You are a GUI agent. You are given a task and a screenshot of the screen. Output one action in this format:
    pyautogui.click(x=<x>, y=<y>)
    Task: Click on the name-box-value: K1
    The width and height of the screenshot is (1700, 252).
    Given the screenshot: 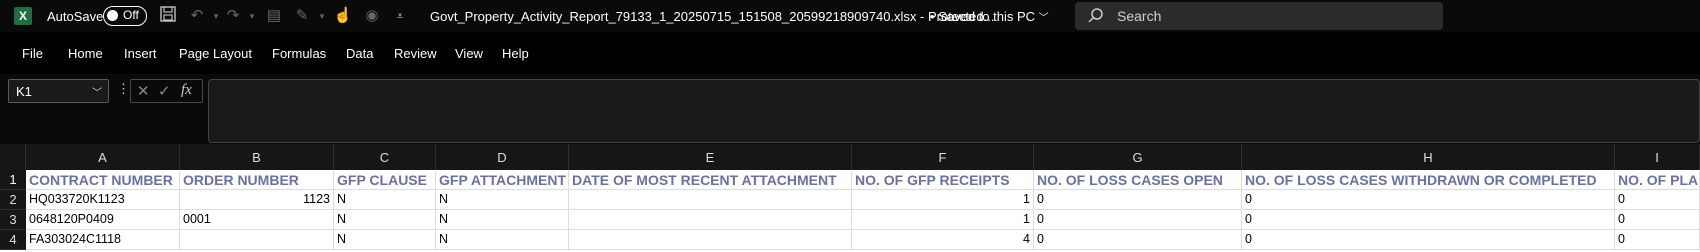 What is the action you would take?
    pyautogui.click(x=24, y=91)
    